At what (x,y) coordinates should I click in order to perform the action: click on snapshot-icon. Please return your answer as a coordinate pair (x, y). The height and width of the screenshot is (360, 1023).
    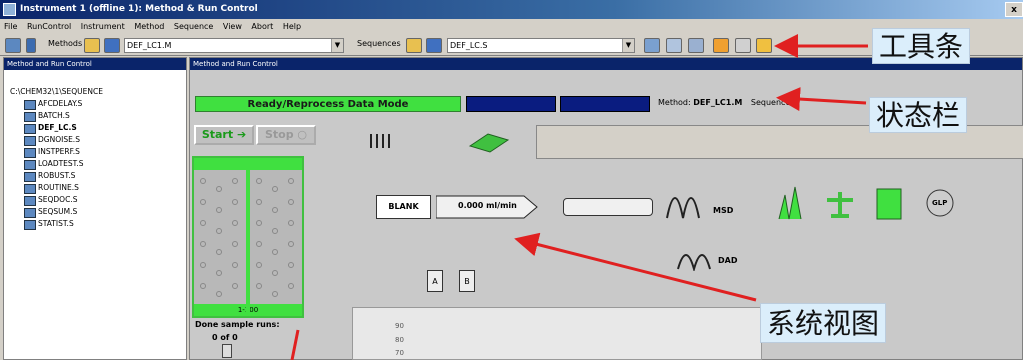
    Looking at the image, I should click on (764, 45).